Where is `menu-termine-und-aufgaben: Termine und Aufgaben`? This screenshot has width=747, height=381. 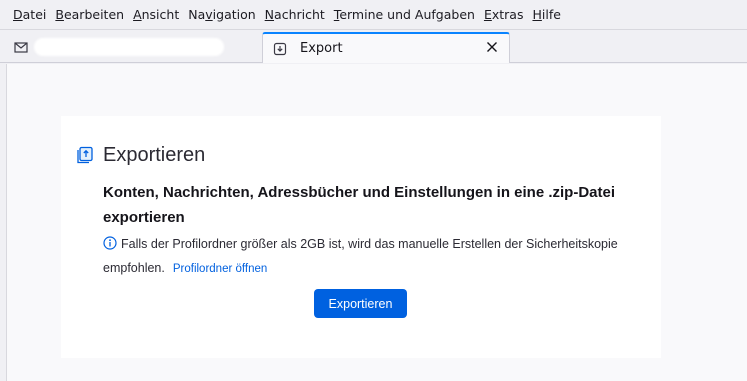 menu-termine-und-aufgaben: Termine und Aufgaben is located at coordinates (404, 14).